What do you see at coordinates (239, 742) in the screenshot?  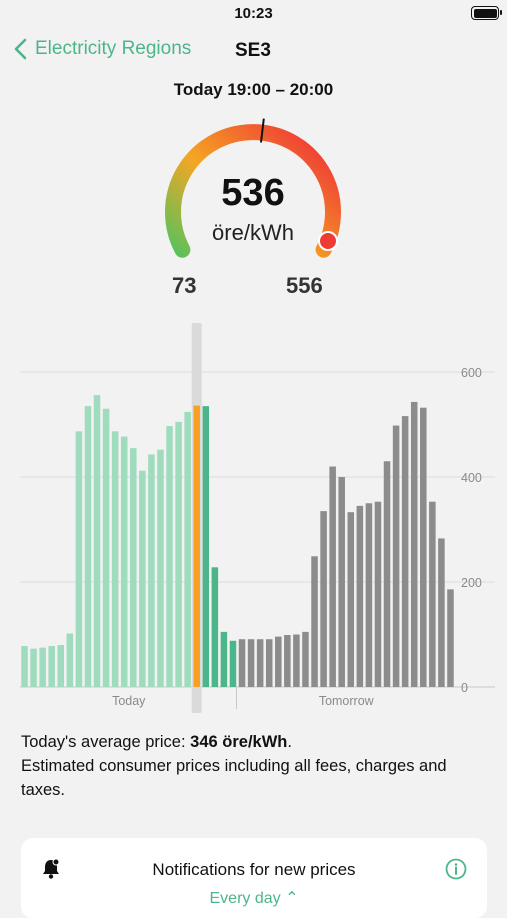 I see `avg-price-value: 346 öre/kWh` at bounding box center [239, 742].